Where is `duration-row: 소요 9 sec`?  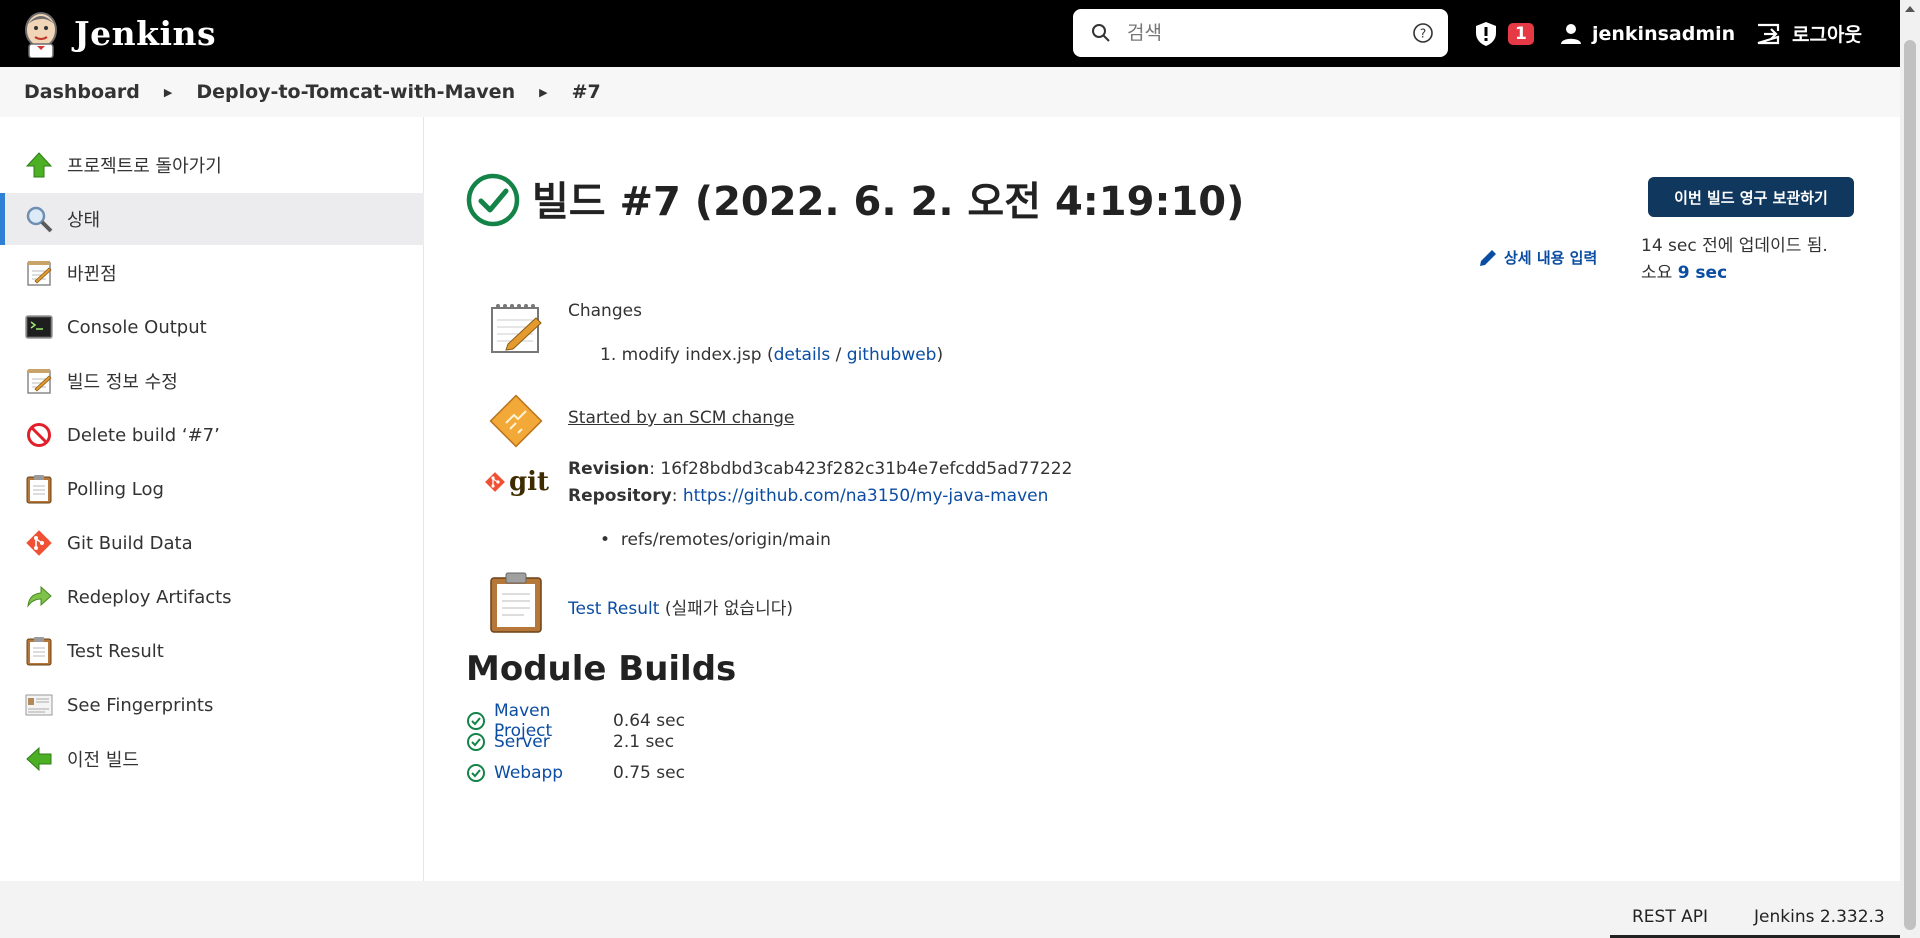
duration-row: 소요 9 sec is located at coordinates (1734, 273).